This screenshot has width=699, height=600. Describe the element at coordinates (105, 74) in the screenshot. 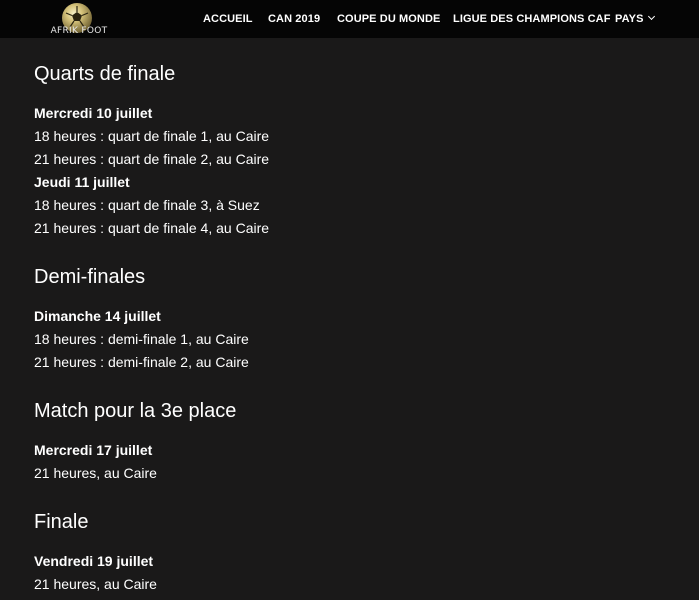

I see `section-title-quarts: Quarts de finale` at that location.